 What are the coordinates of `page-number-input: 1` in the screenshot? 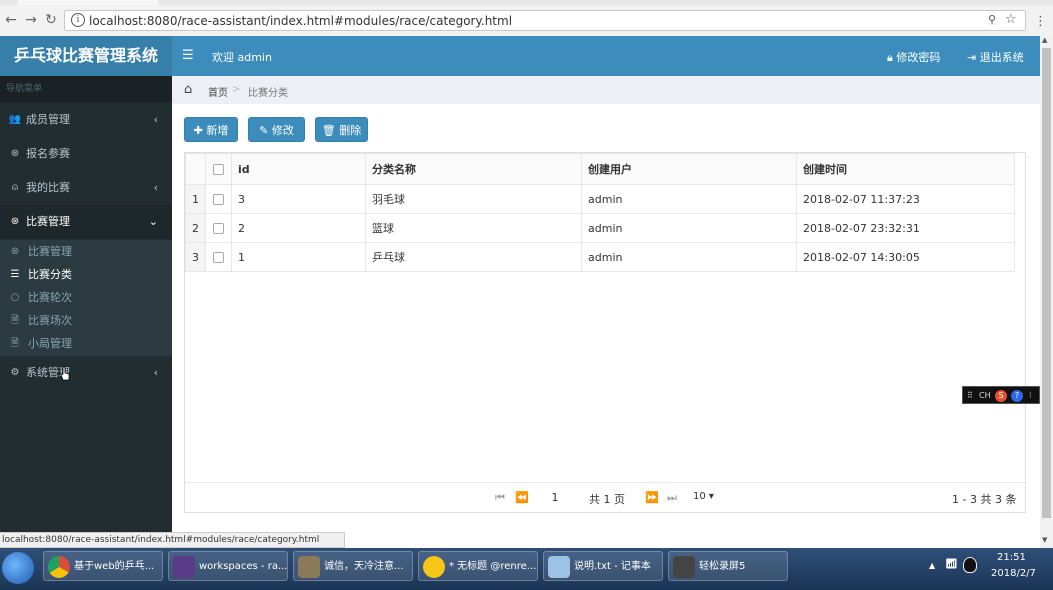 It's located at (555, 498).